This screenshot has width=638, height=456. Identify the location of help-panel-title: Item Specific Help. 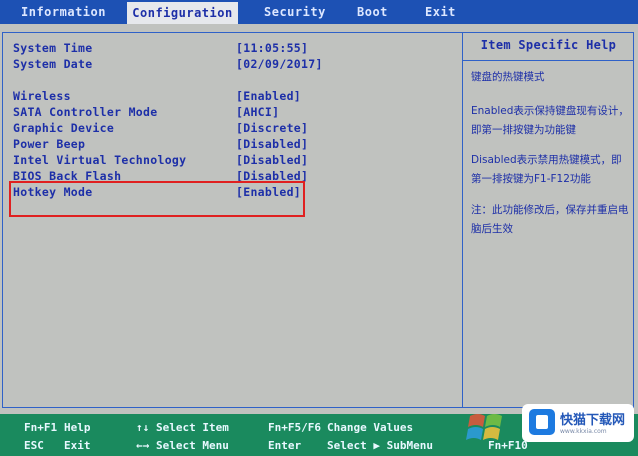
(548, 45).